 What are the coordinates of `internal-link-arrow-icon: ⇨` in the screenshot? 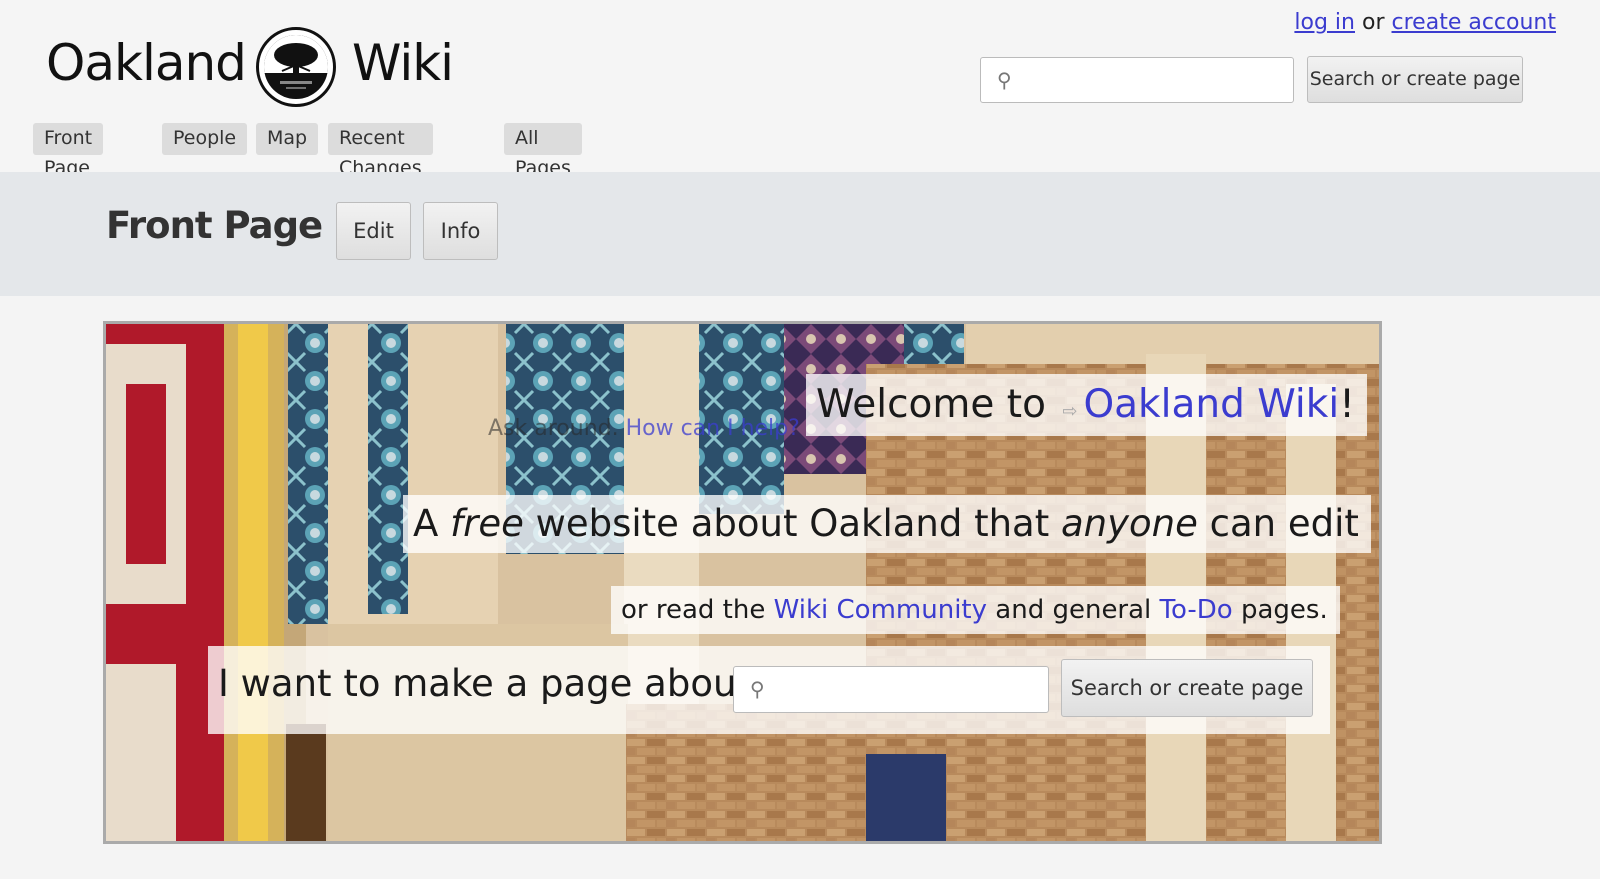 It's located at (1070, 411).